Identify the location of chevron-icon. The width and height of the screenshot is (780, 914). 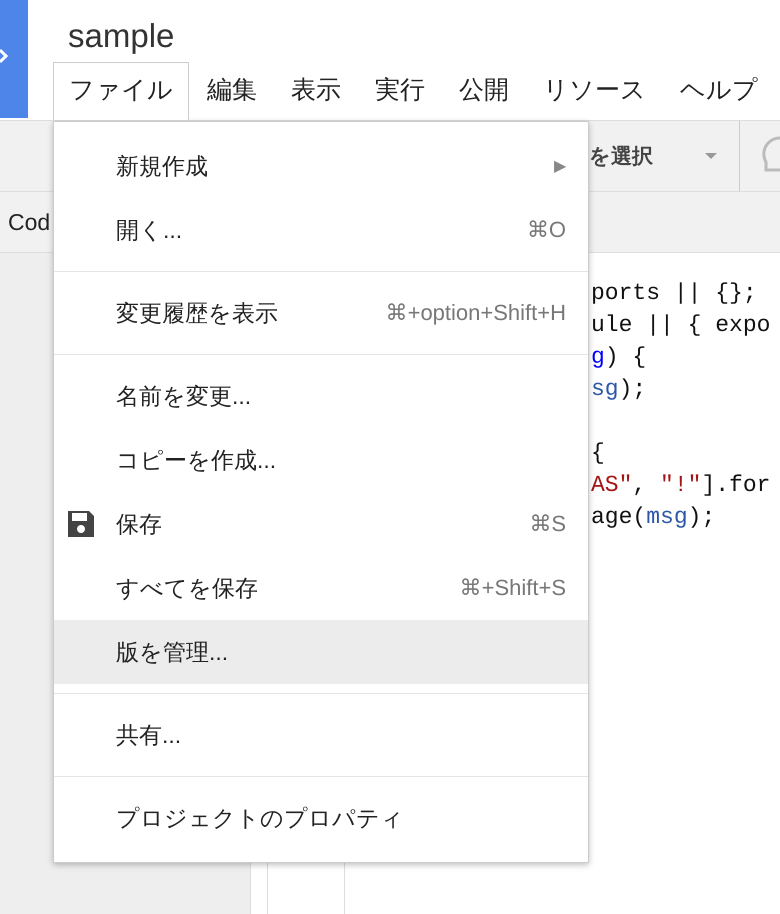
(4, 56).